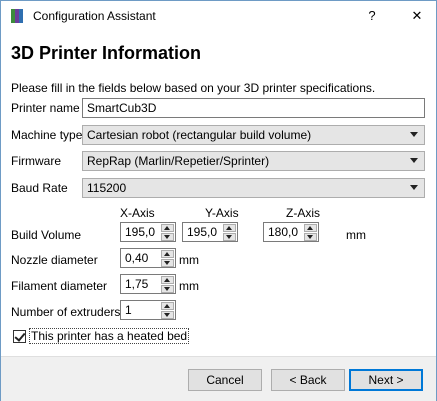  I want to click on baud-rate-label: Baud Rate, so click(39, 188).